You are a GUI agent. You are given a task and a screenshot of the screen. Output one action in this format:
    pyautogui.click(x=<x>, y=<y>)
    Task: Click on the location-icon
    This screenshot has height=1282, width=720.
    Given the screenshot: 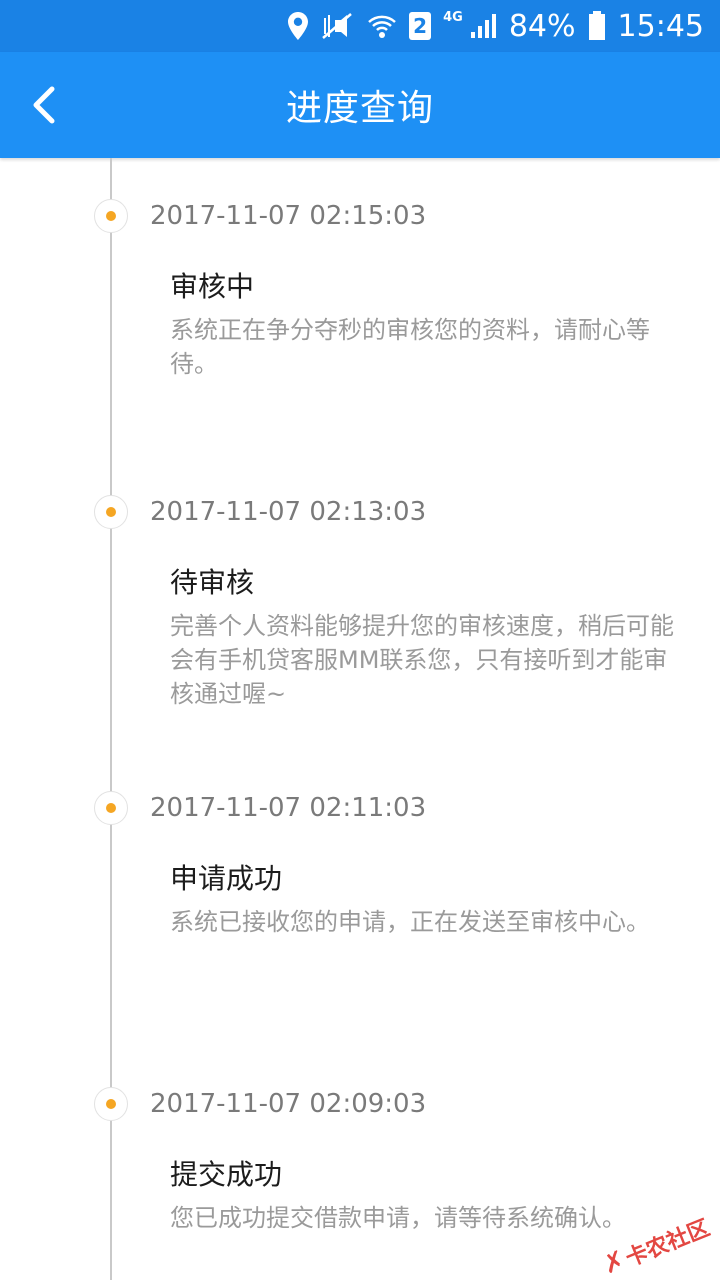 What is the action you would take?
    pyautogui.click(x=298, y=26)
    